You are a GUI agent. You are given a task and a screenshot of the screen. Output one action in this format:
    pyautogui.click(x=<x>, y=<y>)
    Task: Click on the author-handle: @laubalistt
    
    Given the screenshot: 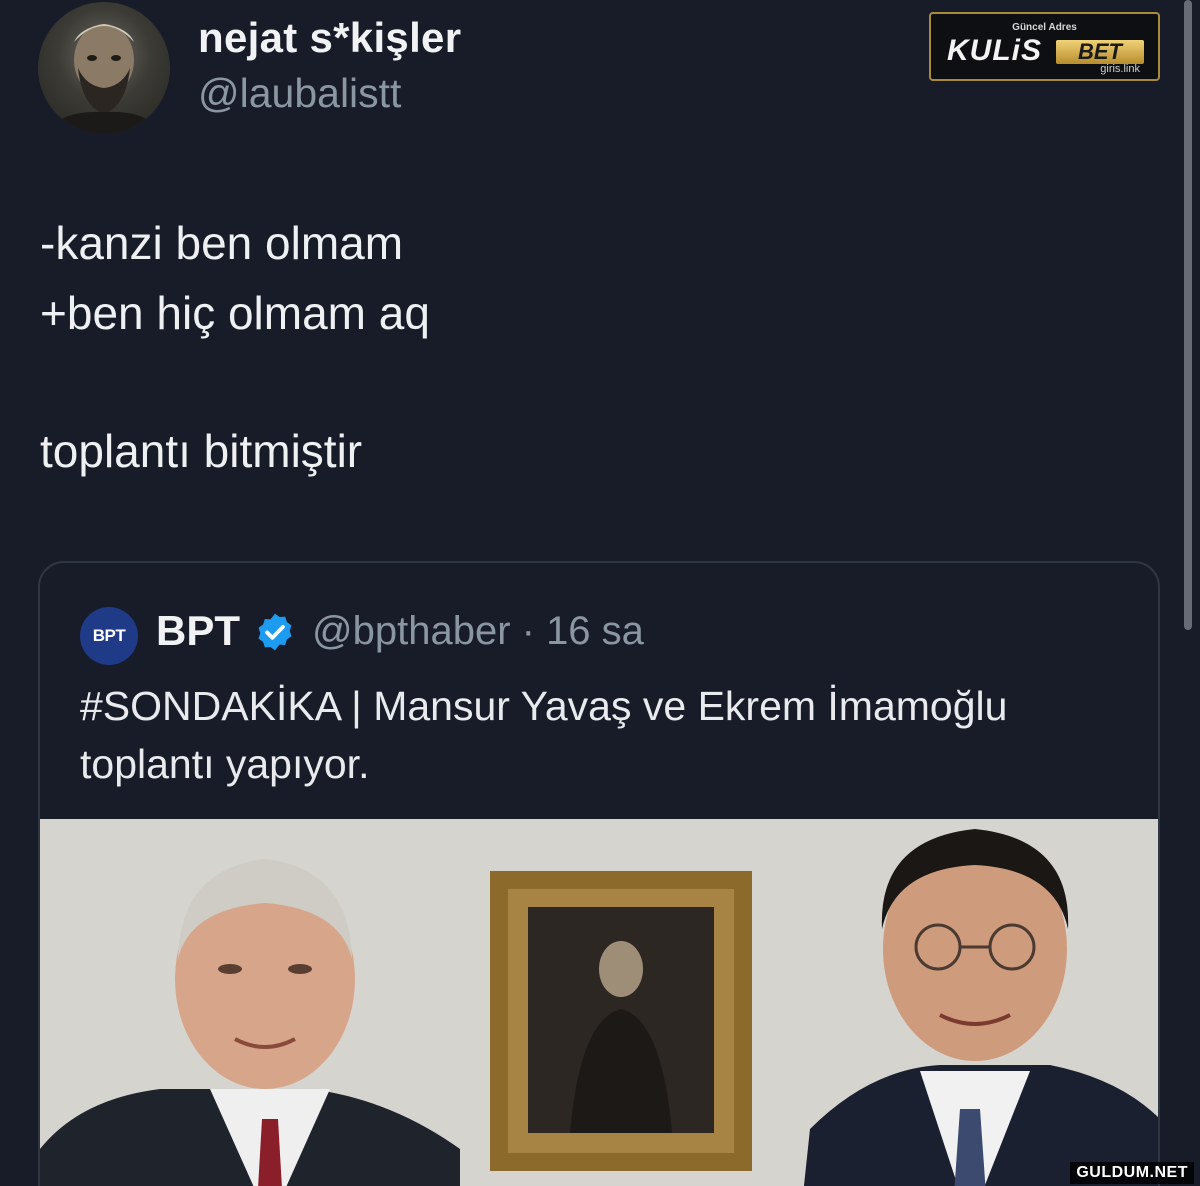 What is the action you would take?
    pyautogui.click(x=299, y=93)
    